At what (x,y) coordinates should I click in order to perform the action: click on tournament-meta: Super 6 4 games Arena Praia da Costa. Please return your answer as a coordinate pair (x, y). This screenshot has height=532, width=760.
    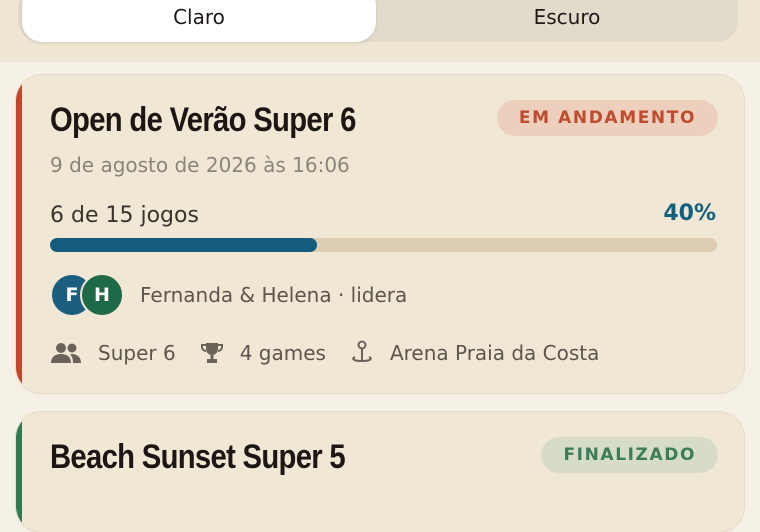
    Looking at the image, I should click on (336, 353).